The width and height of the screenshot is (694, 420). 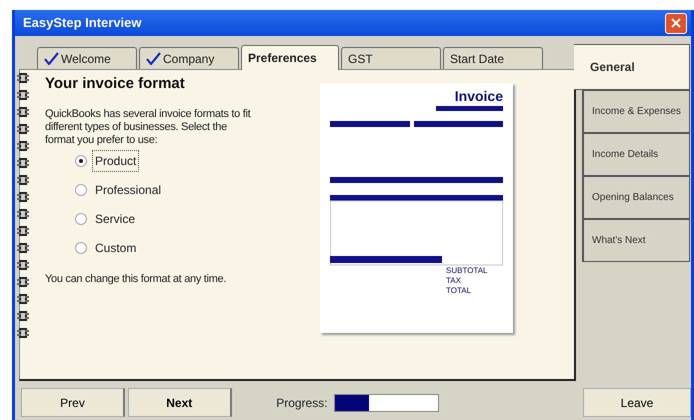 What do you see at coordinates (189, 247) in the screenshot?
I see `radio-option: Custom` at bounding box center [189, 247].